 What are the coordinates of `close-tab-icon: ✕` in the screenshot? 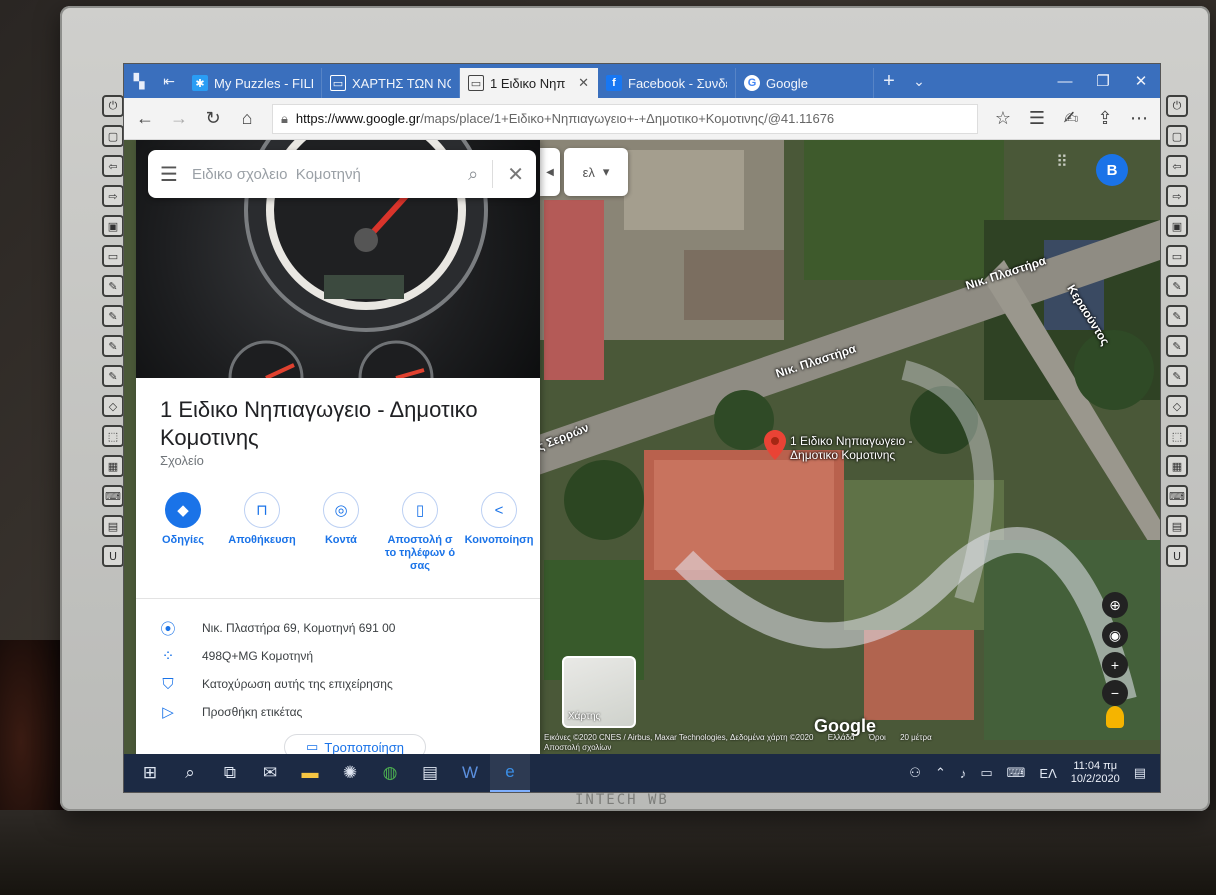 It's located at (583, 83).